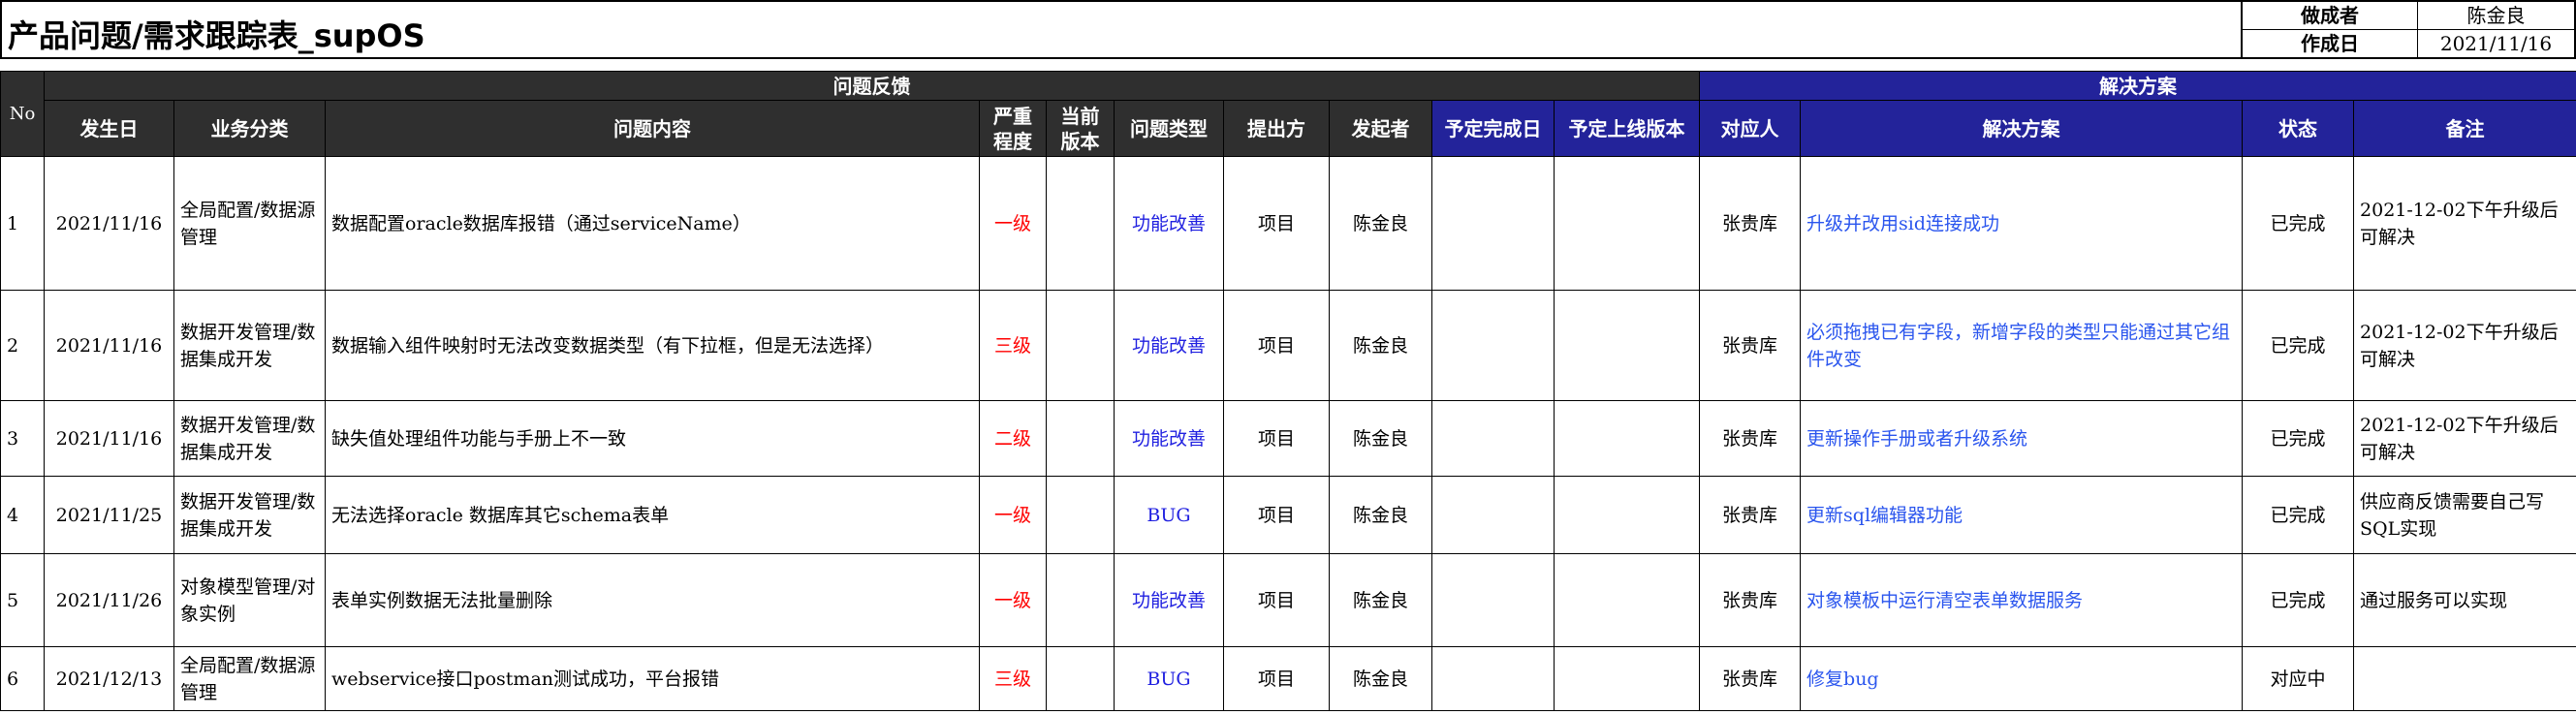 Image resolution: width=2576 pixels, height=715 pixels. I want to click on cell-solution: 升级并改用sid连接成功, so click(2022, 223).